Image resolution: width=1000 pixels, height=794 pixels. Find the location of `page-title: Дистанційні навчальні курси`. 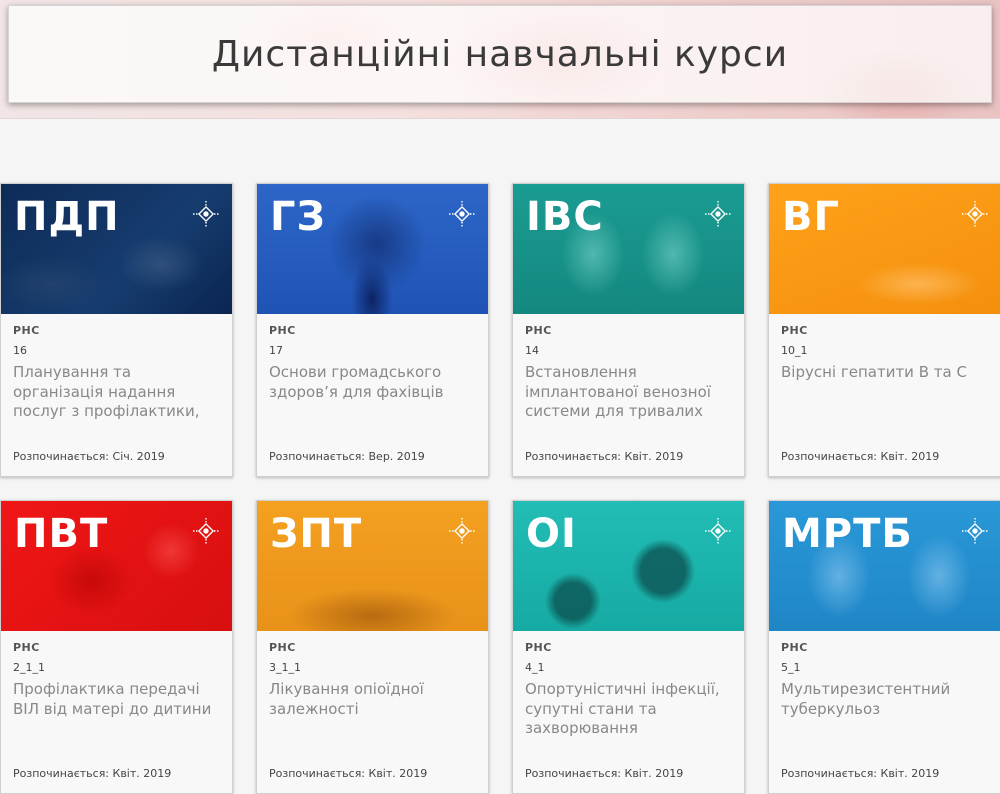

page-title: Дистанційні навчальні курси is located at coordinates (500, 54).